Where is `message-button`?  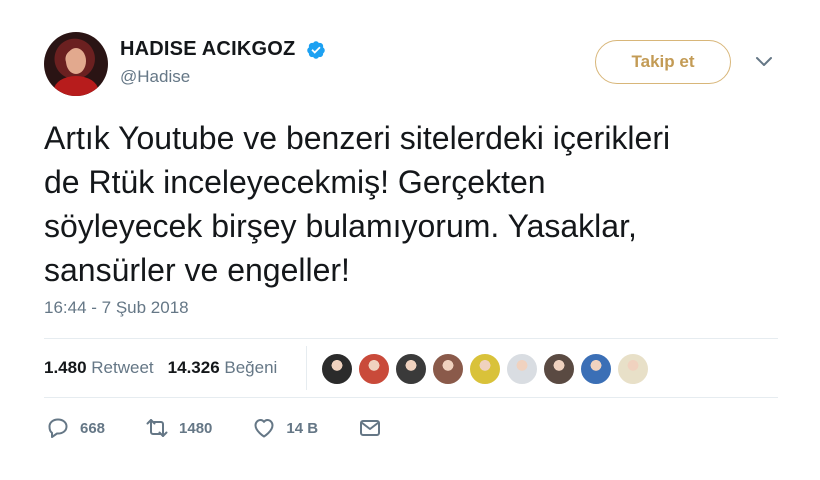 message-button is located at coordinates (370, 428).